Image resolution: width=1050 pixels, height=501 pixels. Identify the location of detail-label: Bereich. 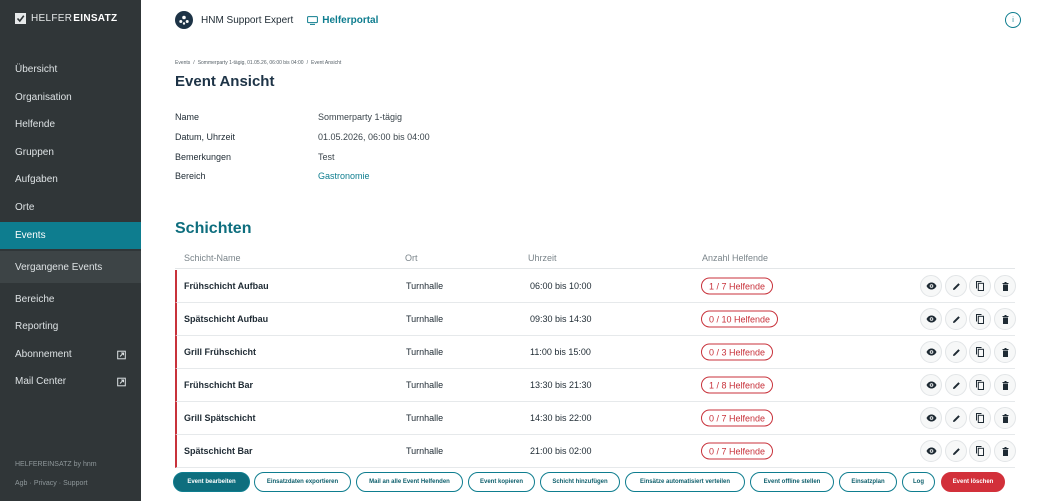
(190, 176).